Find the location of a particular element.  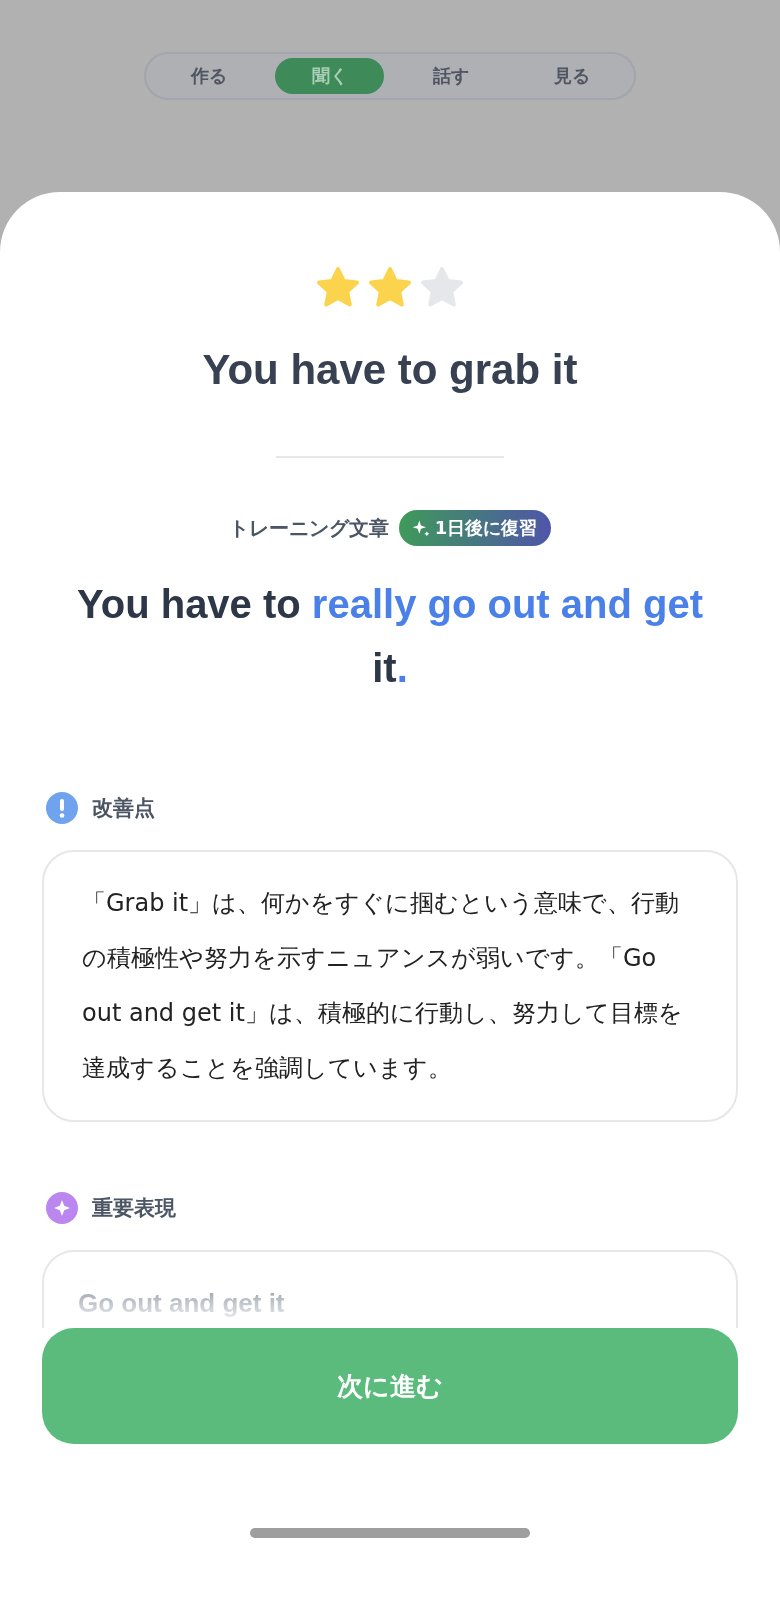

mode-tab: 作る is located at coordinates (208, 76).